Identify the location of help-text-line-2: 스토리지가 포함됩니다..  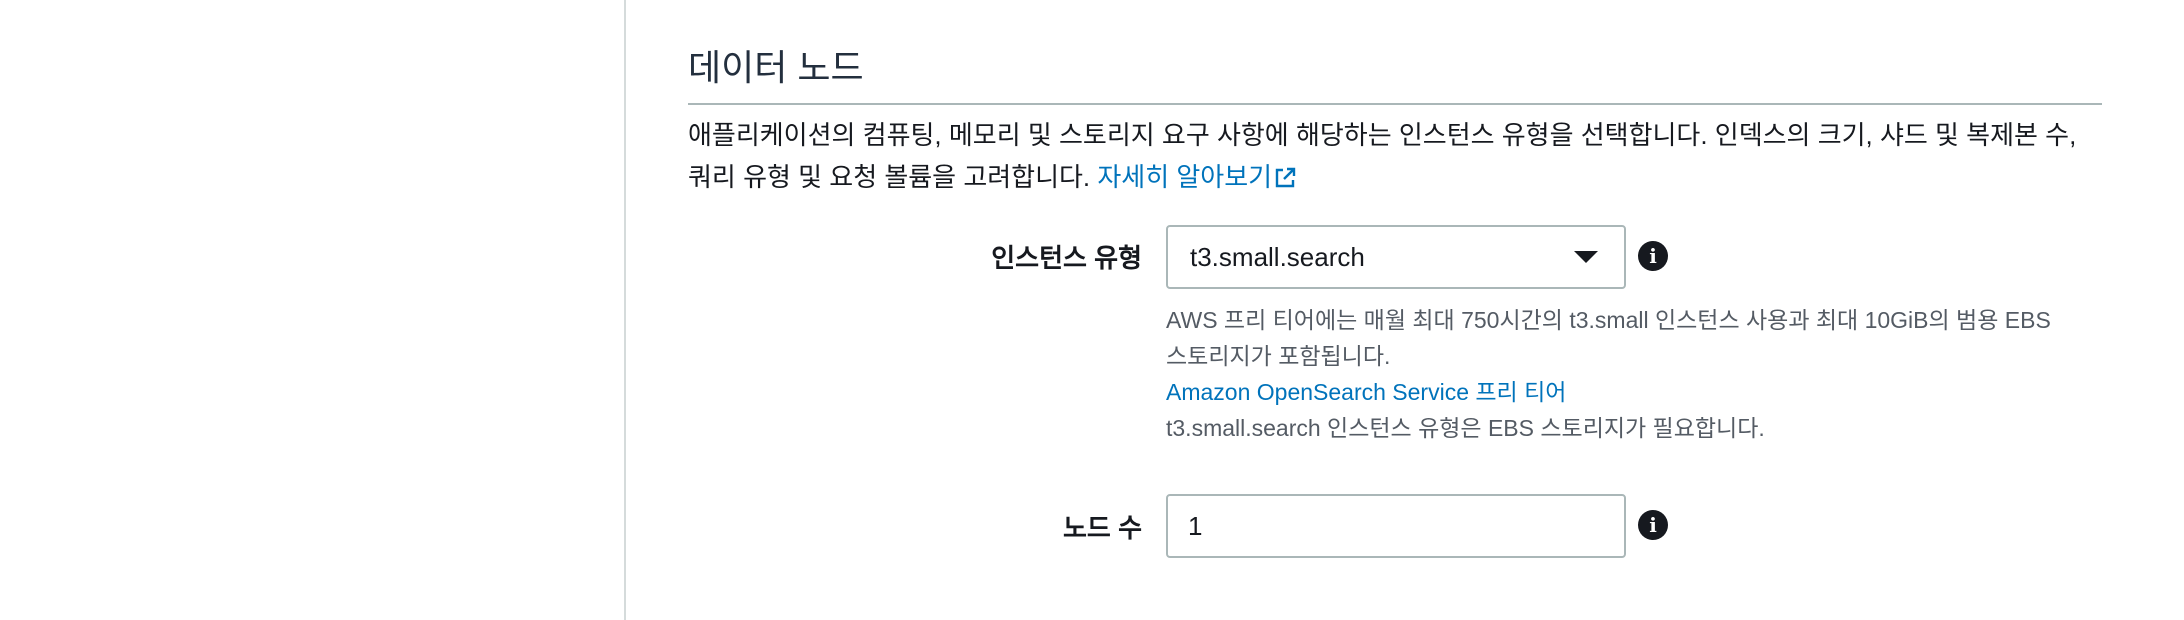
(1278, 356).